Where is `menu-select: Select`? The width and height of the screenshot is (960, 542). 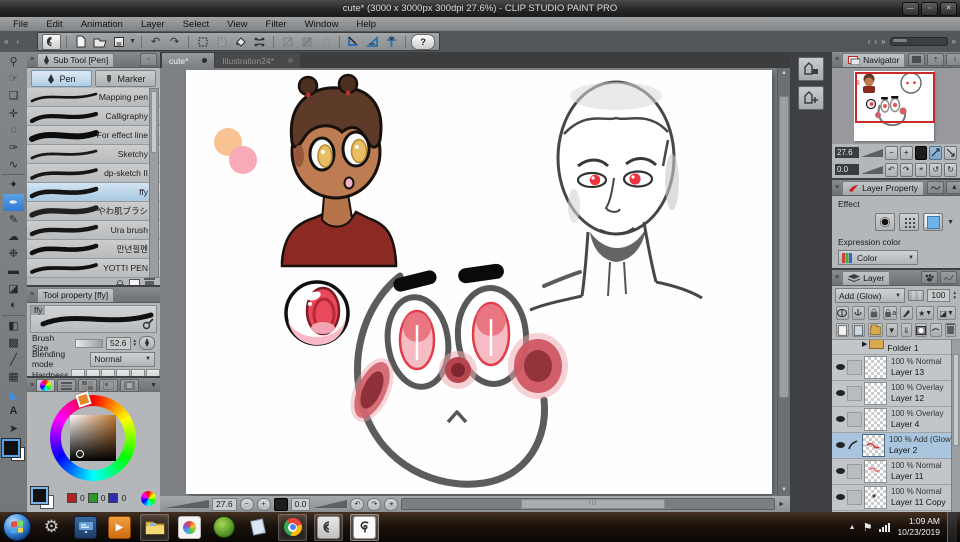 menu-select: Select is located at coordinates (196, 24).